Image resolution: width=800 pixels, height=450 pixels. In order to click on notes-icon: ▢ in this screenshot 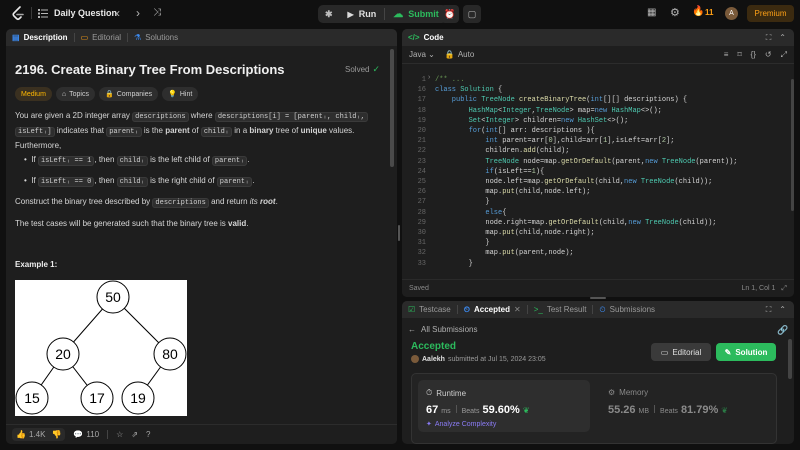, I will do `click(472, 14)`.